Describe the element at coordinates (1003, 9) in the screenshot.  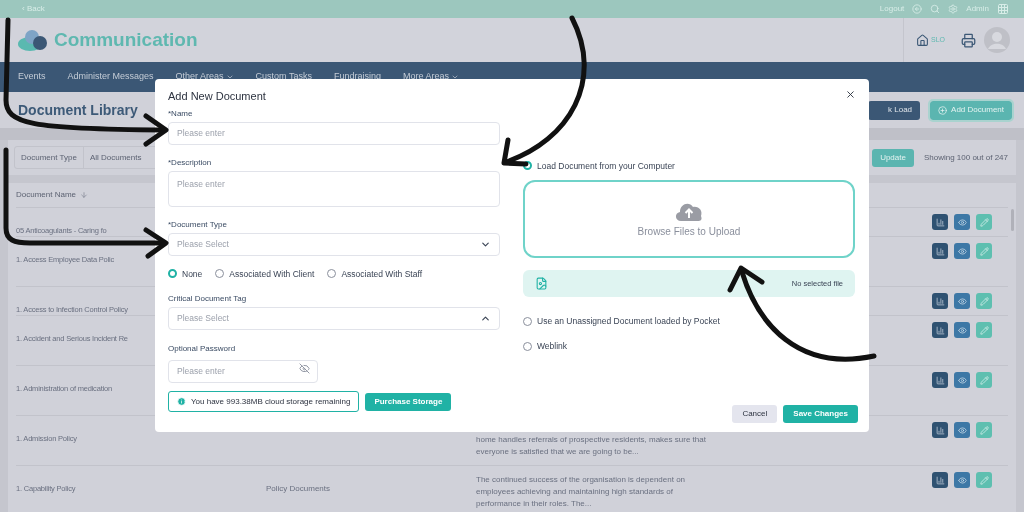
I see `apps-grid-icon` at that location.